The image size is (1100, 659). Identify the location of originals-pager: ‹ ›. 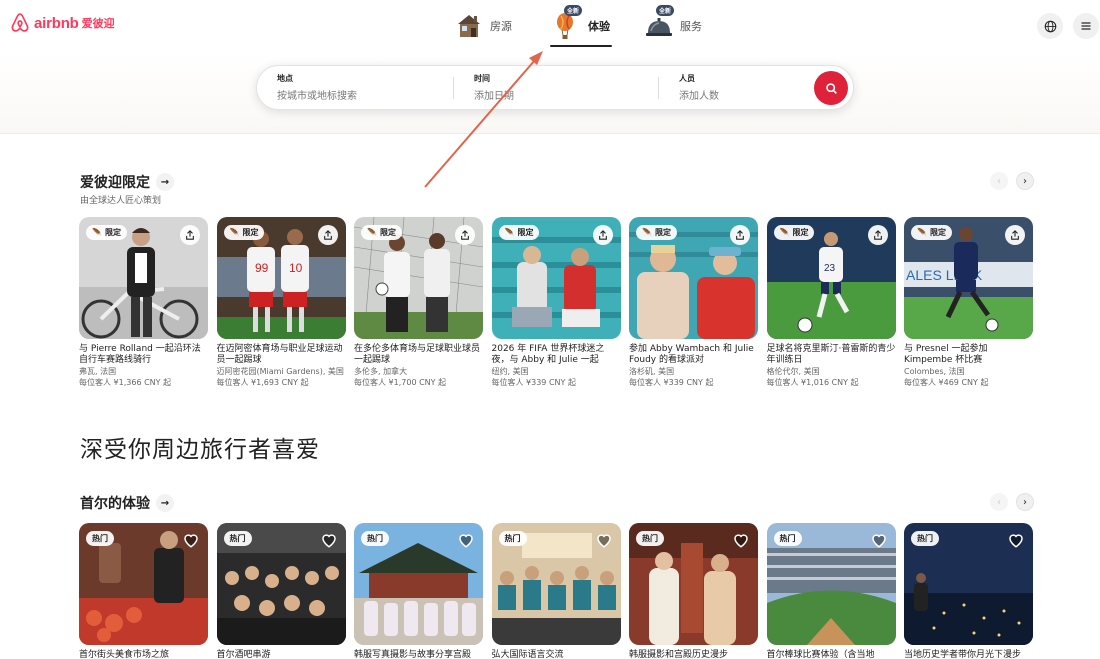
(1012, 181).